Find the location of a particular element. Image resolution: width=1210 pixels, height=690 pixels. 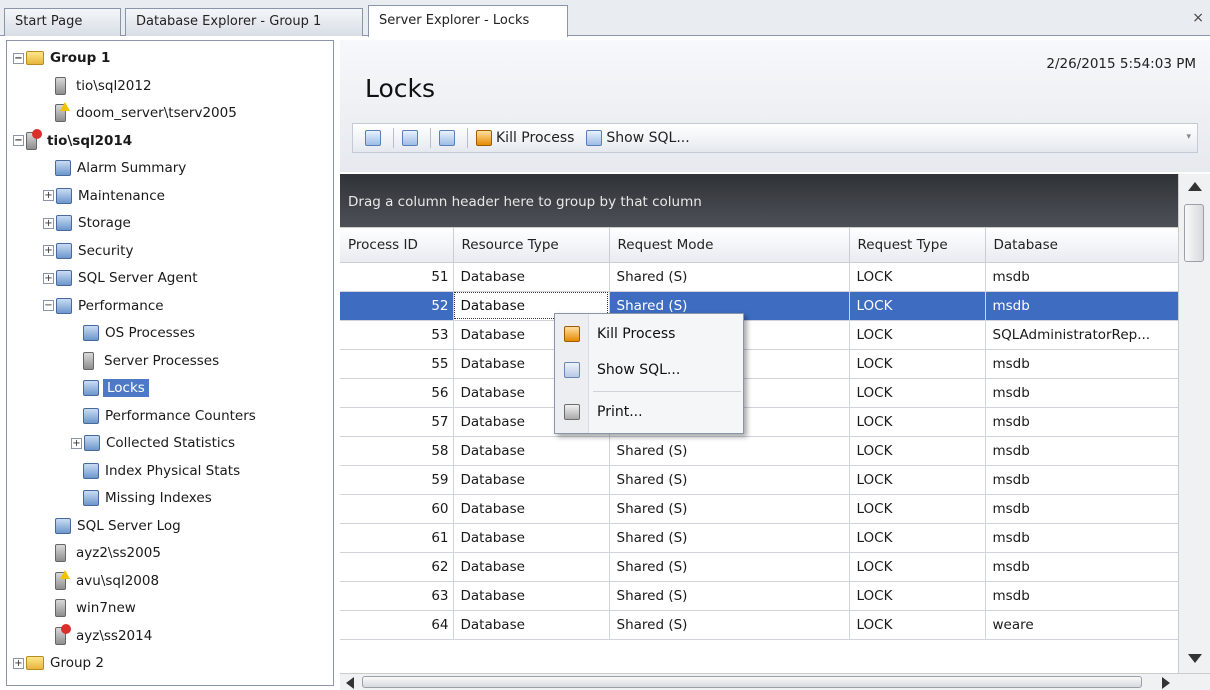

scroll-up-icon is located at coordinates (1195, 186).